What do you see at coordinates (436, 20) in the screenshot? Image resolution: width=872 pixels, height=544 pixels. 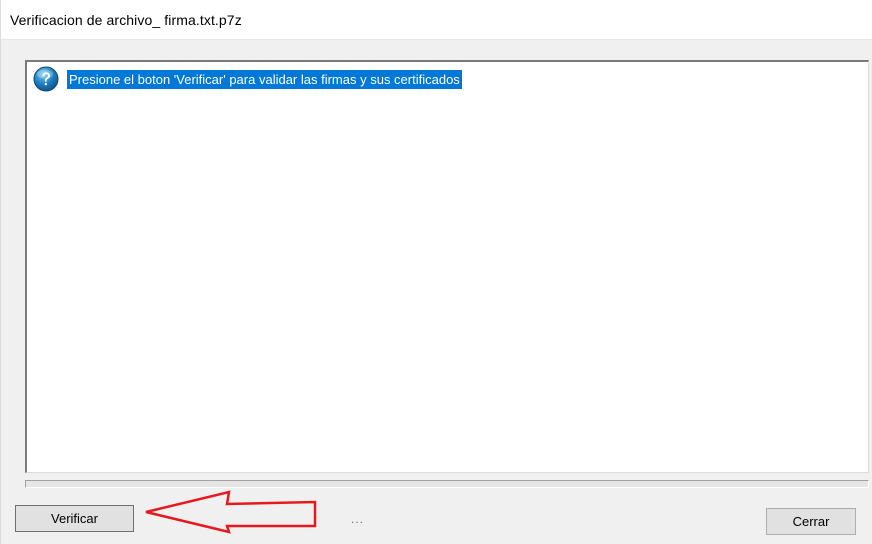 I see `title-bar: Verificacion de archivo_ firma.txt.p7z` at bounding box center [436, 20].